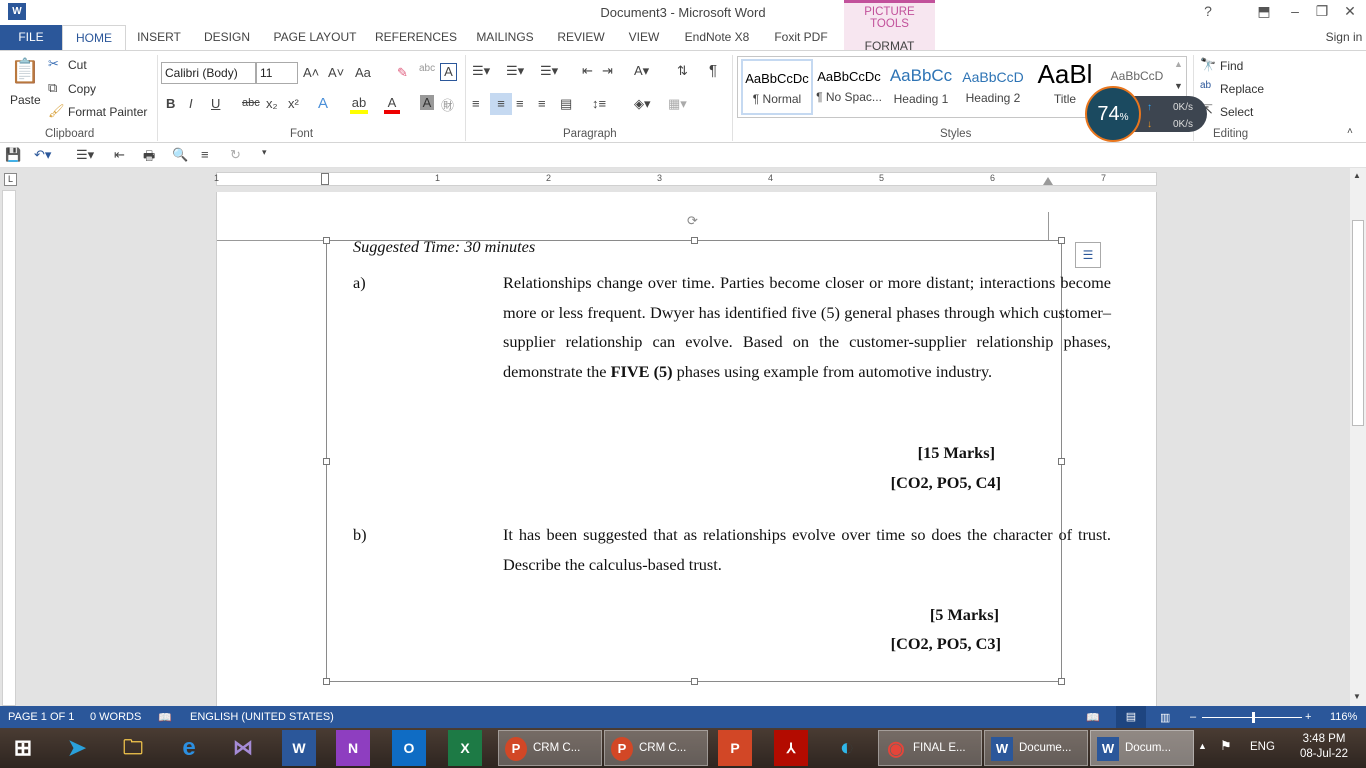  Describe the element at coordinates (641, 71) in the screenshot. I see `text-direction-icon: A▾` at that location.